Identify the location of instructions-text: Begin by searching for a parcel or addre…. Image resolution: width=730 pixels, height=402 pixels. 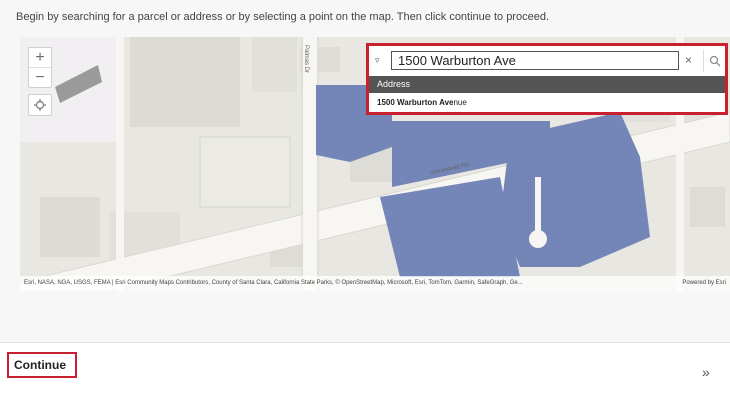
(282, 17).